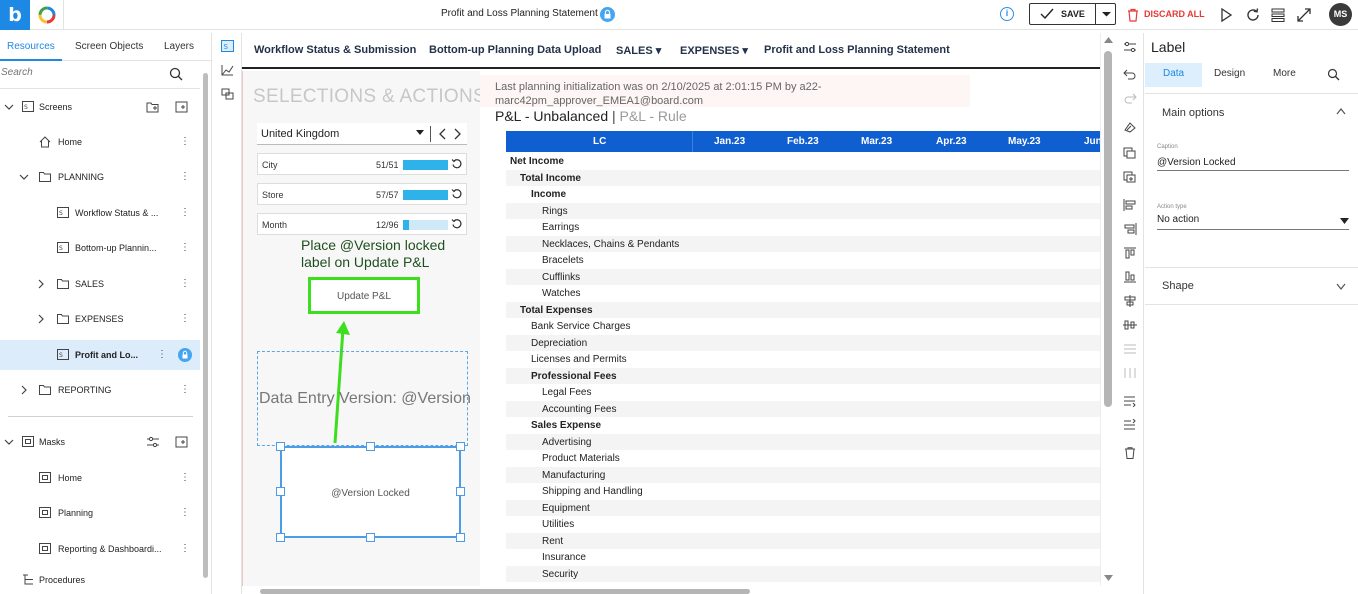  Describe the element at coordinates (803, 474) in the screenshot. I see `table-row: Manufacturing` at that location.